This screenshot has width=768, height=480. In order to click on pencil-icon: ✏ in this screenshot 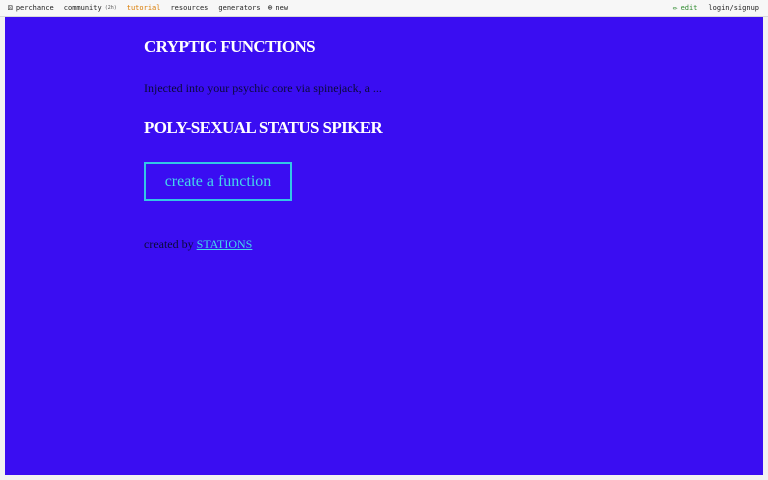, I will do `click(675, 7)`.